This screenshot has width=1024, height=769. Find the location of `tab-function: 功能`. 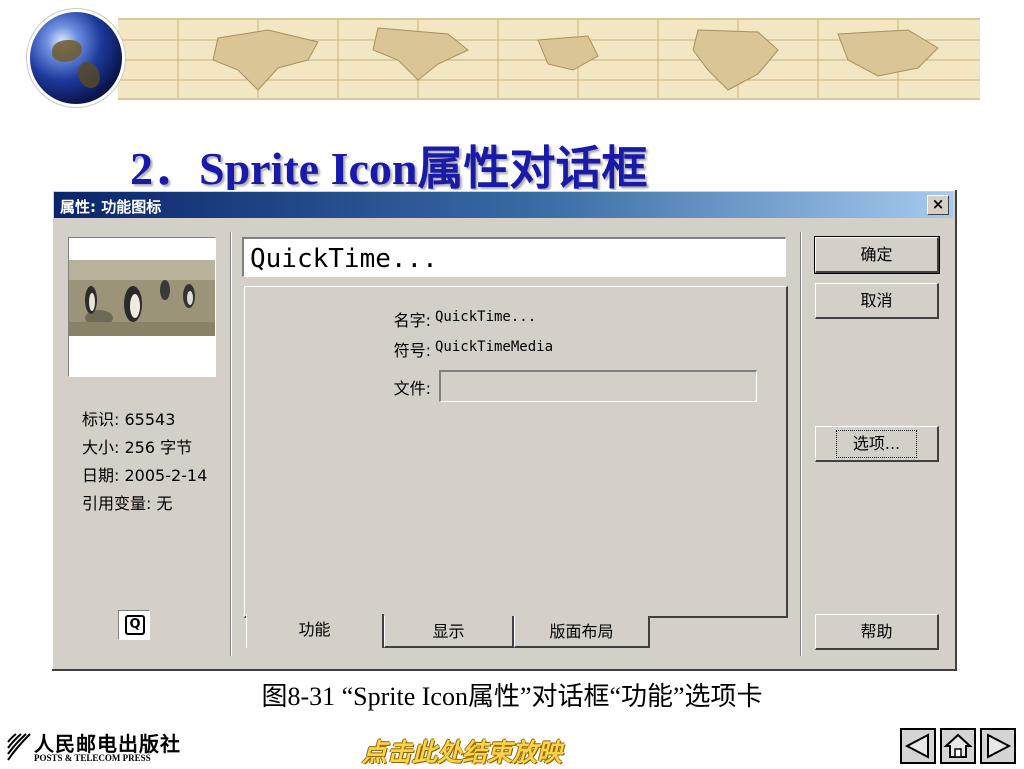

tab-function: 功能 is located at coordinates (315, 631).